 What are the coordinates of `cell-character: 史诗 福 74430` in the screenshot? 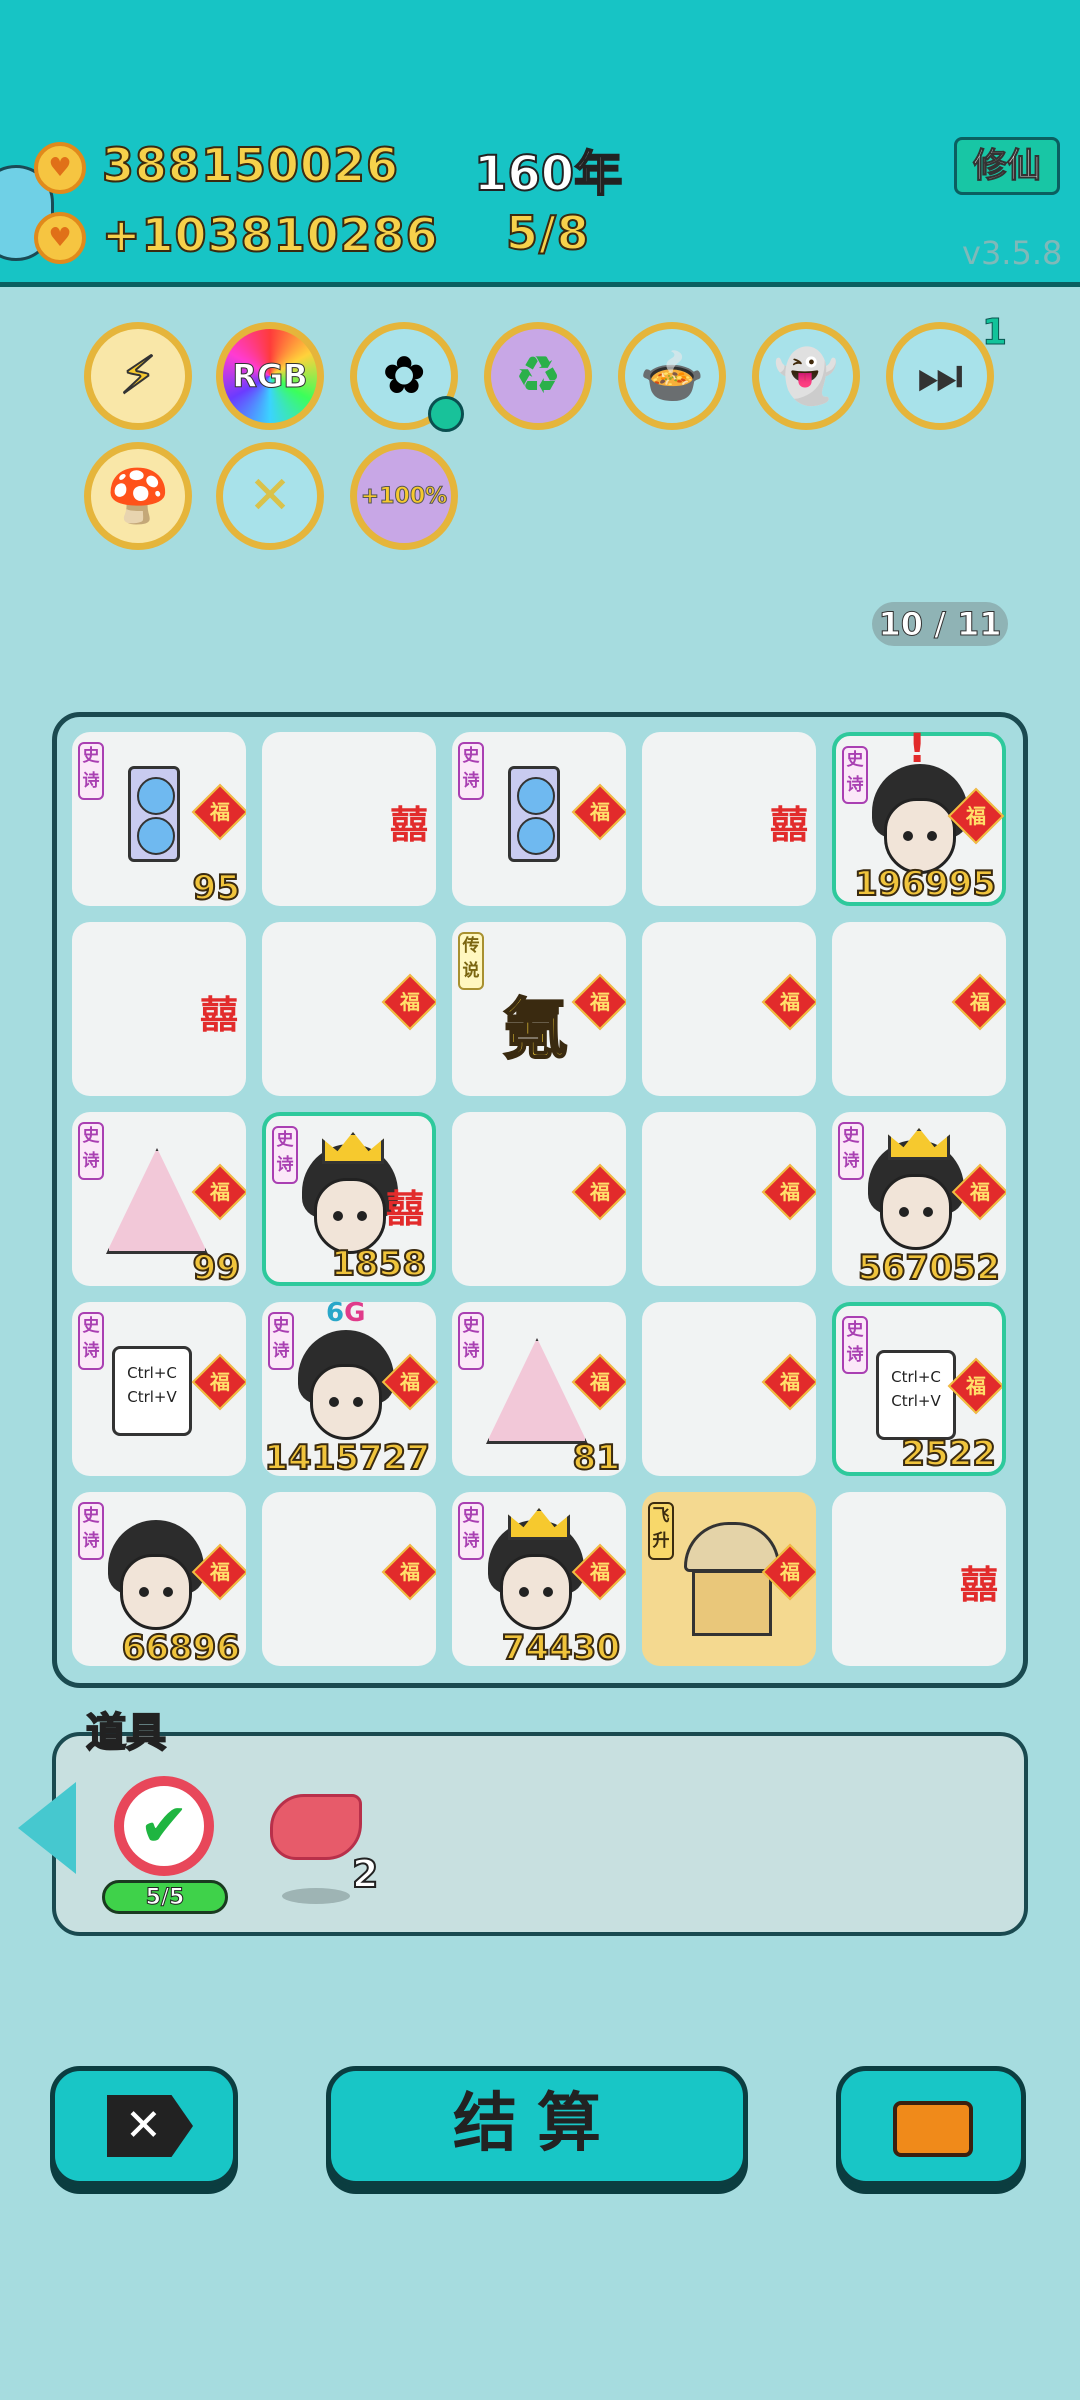 It's located at (539, 1579).